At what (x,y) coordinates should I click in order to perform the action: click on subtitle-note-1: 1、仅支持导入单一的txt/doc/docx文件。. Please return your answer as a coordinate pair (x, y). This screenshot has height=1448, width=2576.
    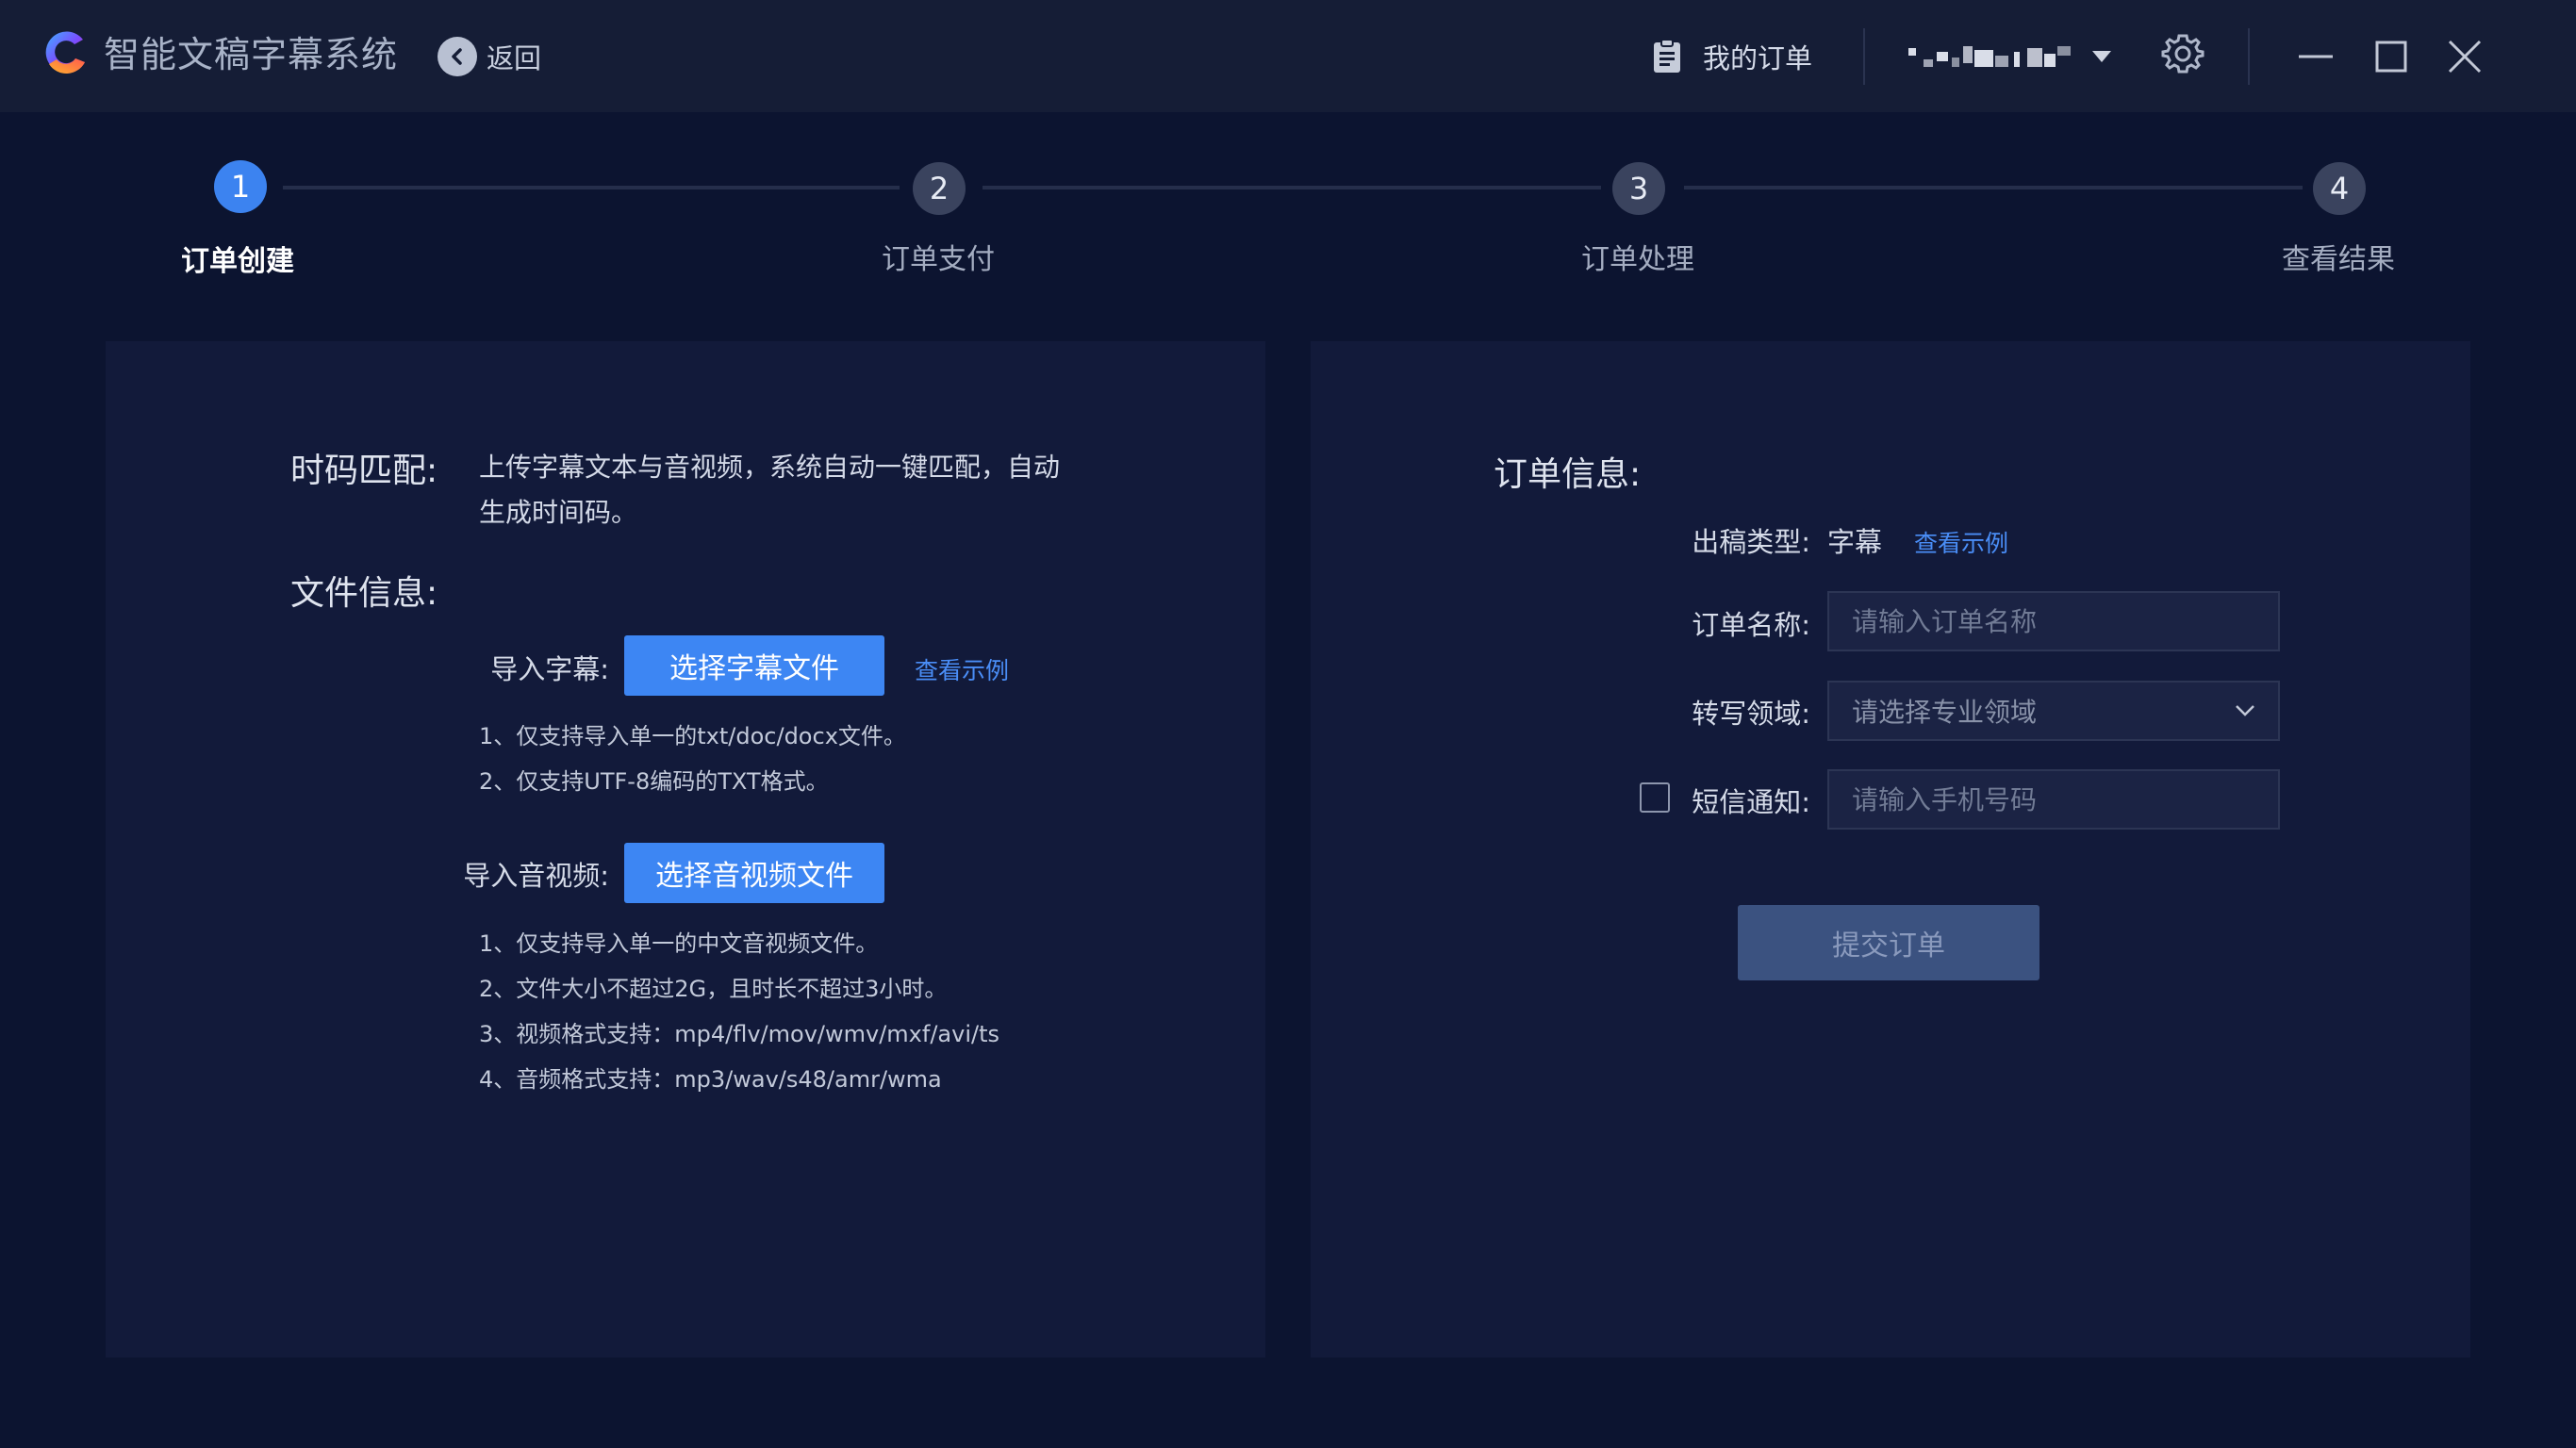
    Looking at the image, I should click on (692, 736).